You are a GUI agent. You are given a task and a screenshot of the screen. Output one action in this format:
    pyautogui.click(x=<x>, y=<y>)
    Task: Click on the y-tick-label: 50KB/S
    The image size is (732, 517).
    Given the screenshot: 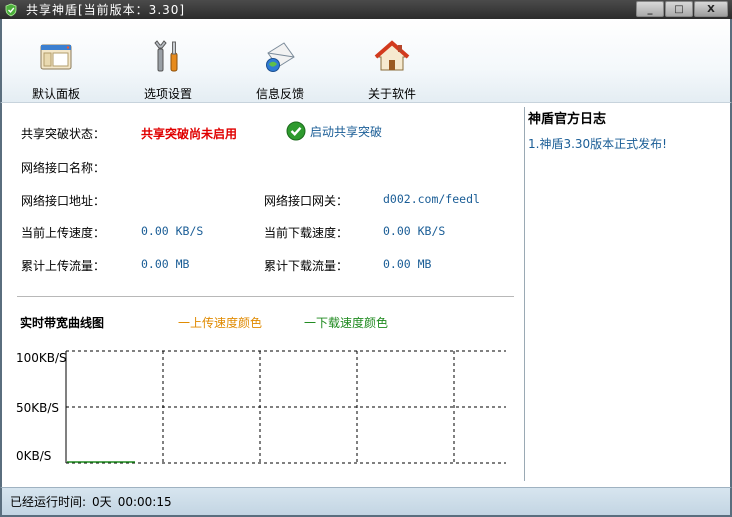 What is the action you would take?
    pyautogui.click(x=37, y=408)
    